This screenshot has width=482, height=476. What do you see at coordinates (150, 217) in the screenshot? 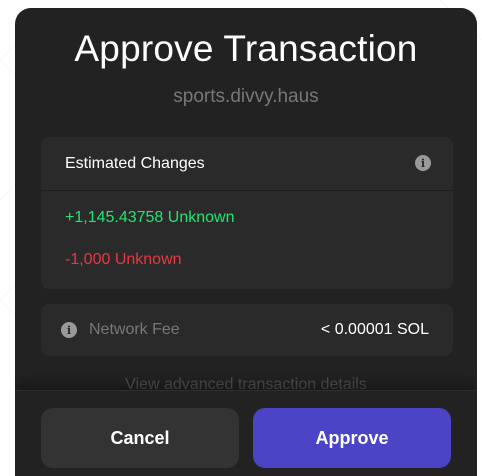
I see `change-increase: +1,145.43758 Unknown` at bounding box center [150, 217].